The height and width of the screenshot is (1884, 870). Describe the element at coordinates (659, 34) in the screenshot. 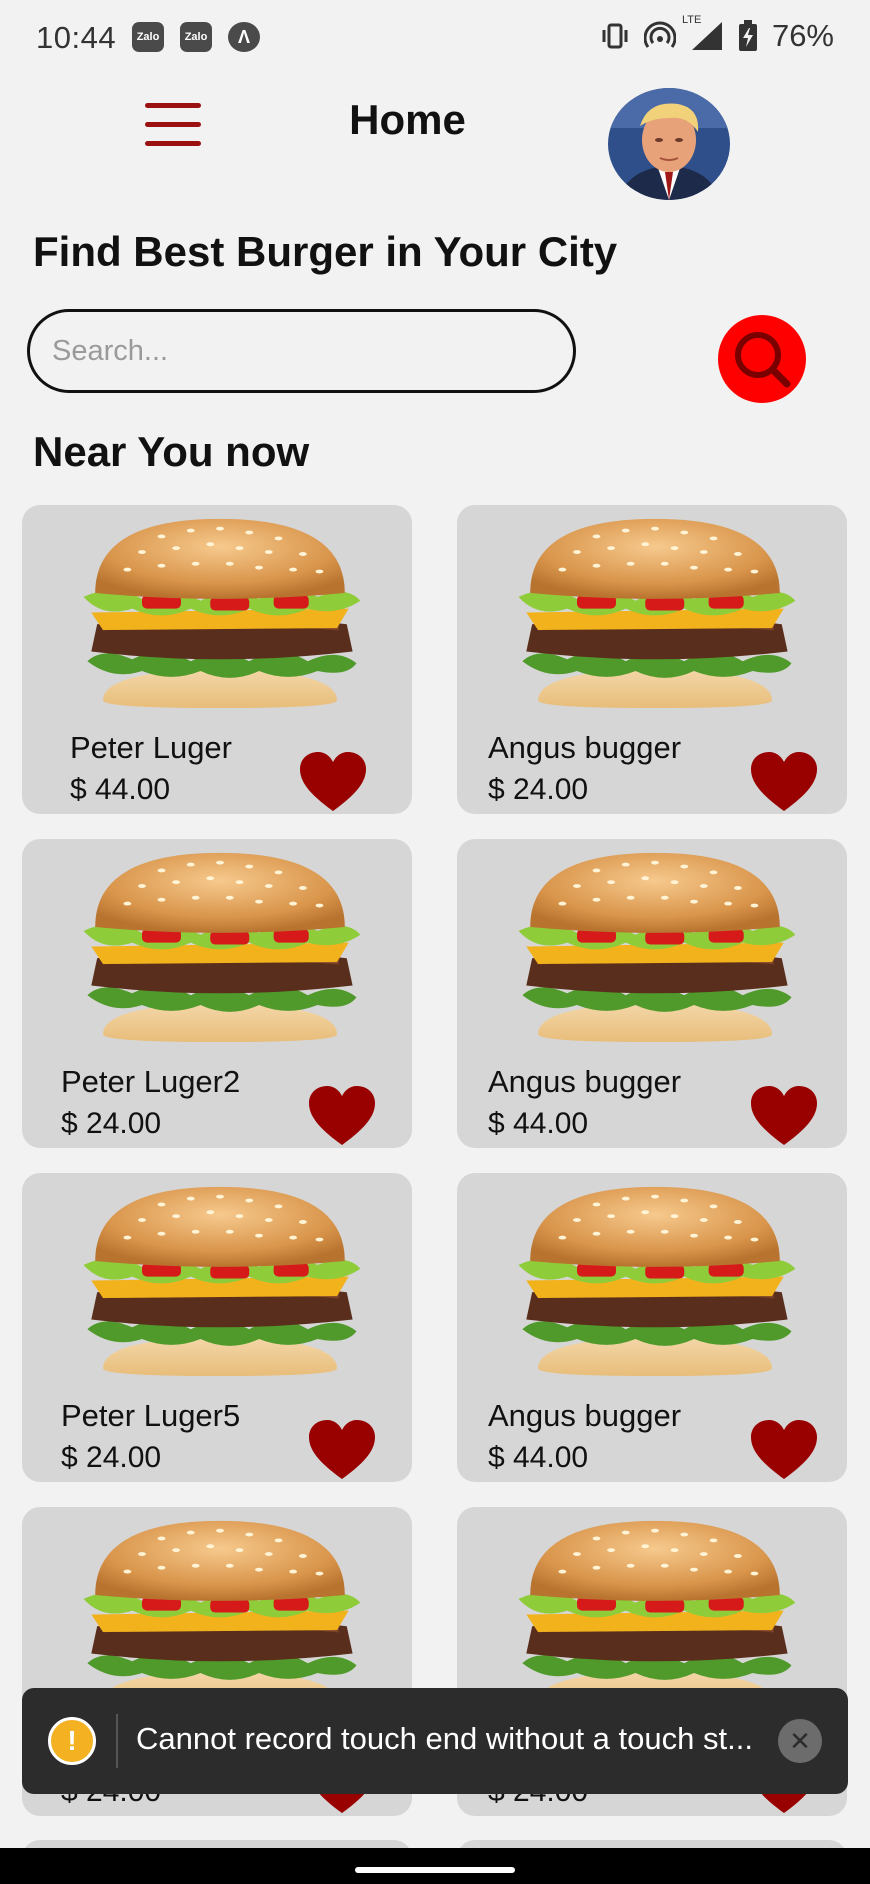

I see `hotspot-icon` at that location.